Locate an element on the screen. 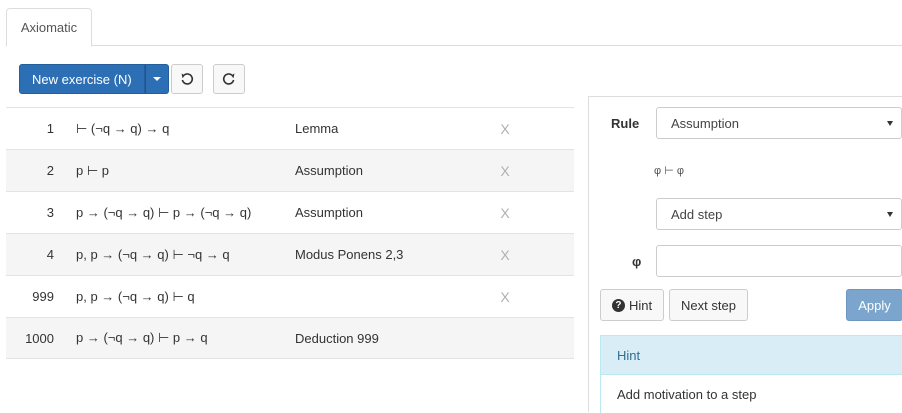 The height and width of the screenshot is (413, 902). formula: p ⊢ p is located at coordinates (93, 170).